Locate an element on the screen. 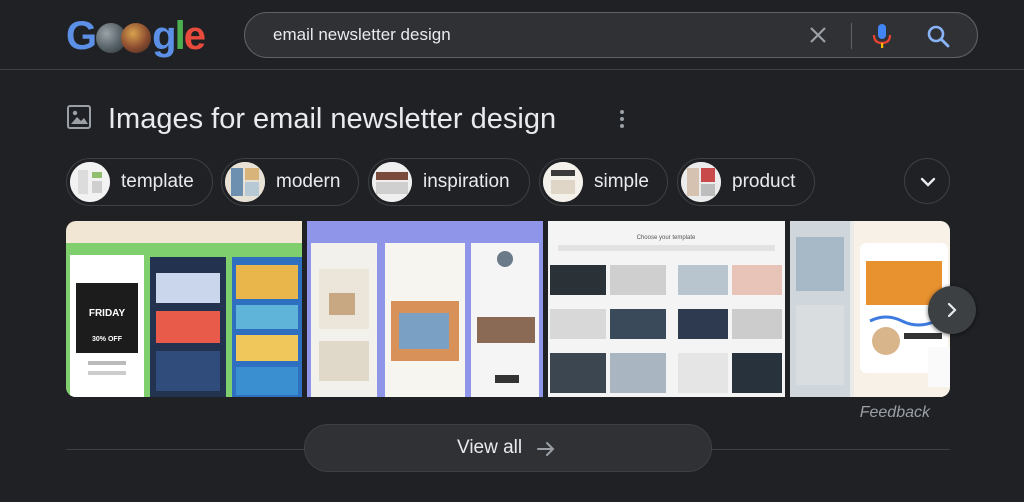  header-bar: Ggle email newsletter design is located at coordinates (512, 35).